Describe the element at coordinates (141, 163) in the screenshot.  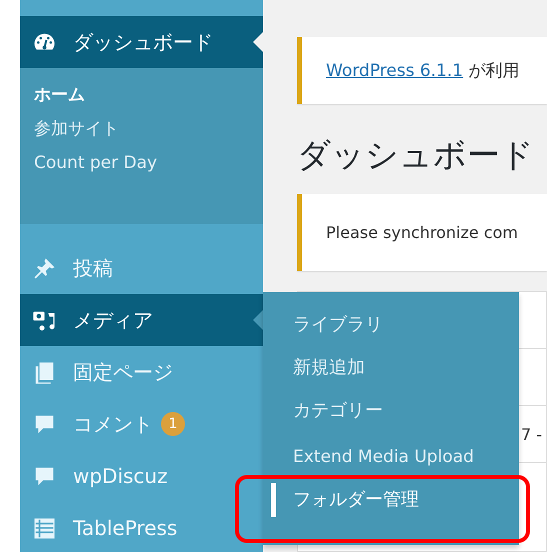
I see `submenu-item: Count per Day` at that location.